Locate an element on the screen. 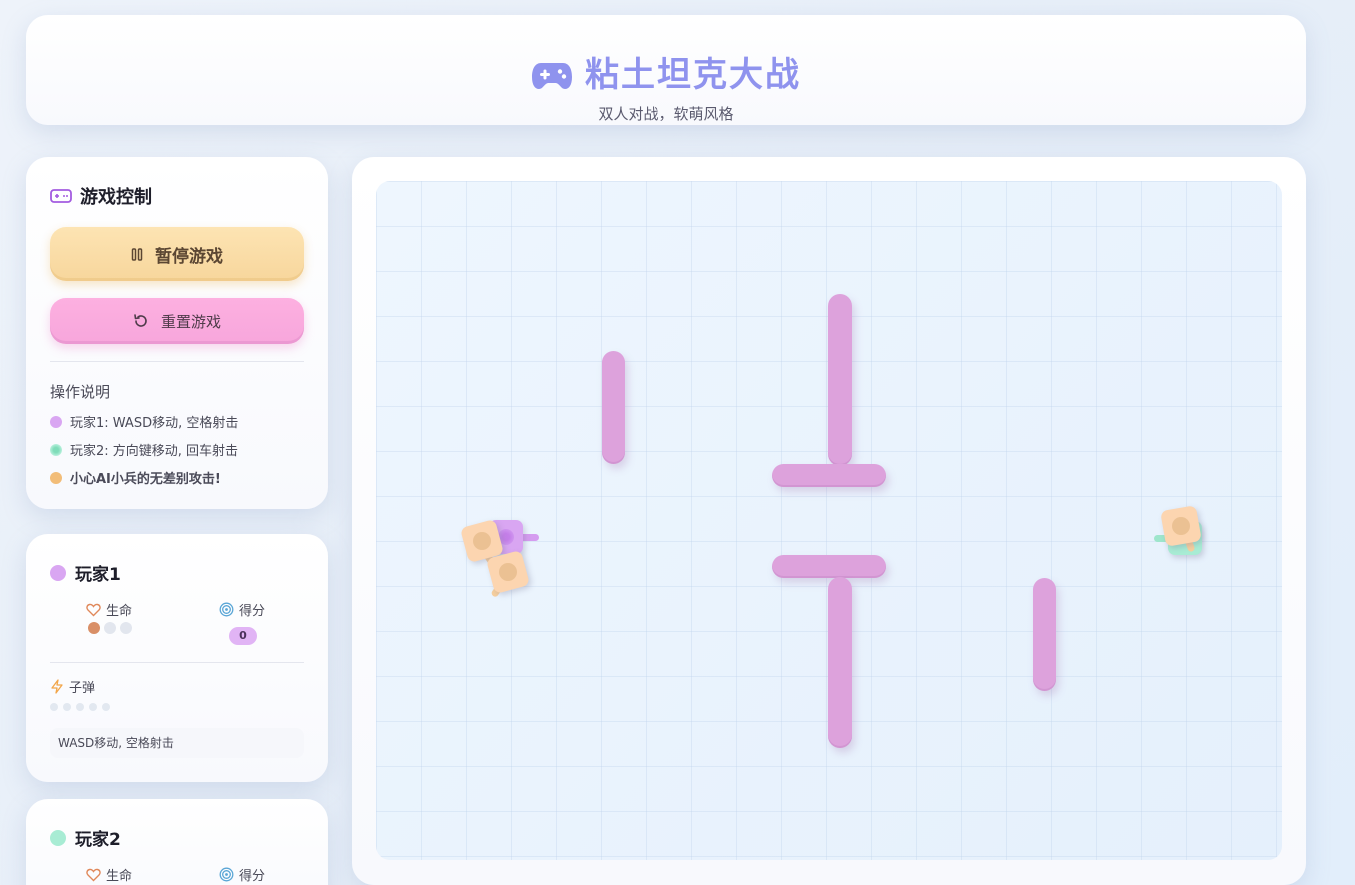 This screenshot has height=885, width=1355. pause-button: 暂停游戏 is located at coordinates (177, 254).